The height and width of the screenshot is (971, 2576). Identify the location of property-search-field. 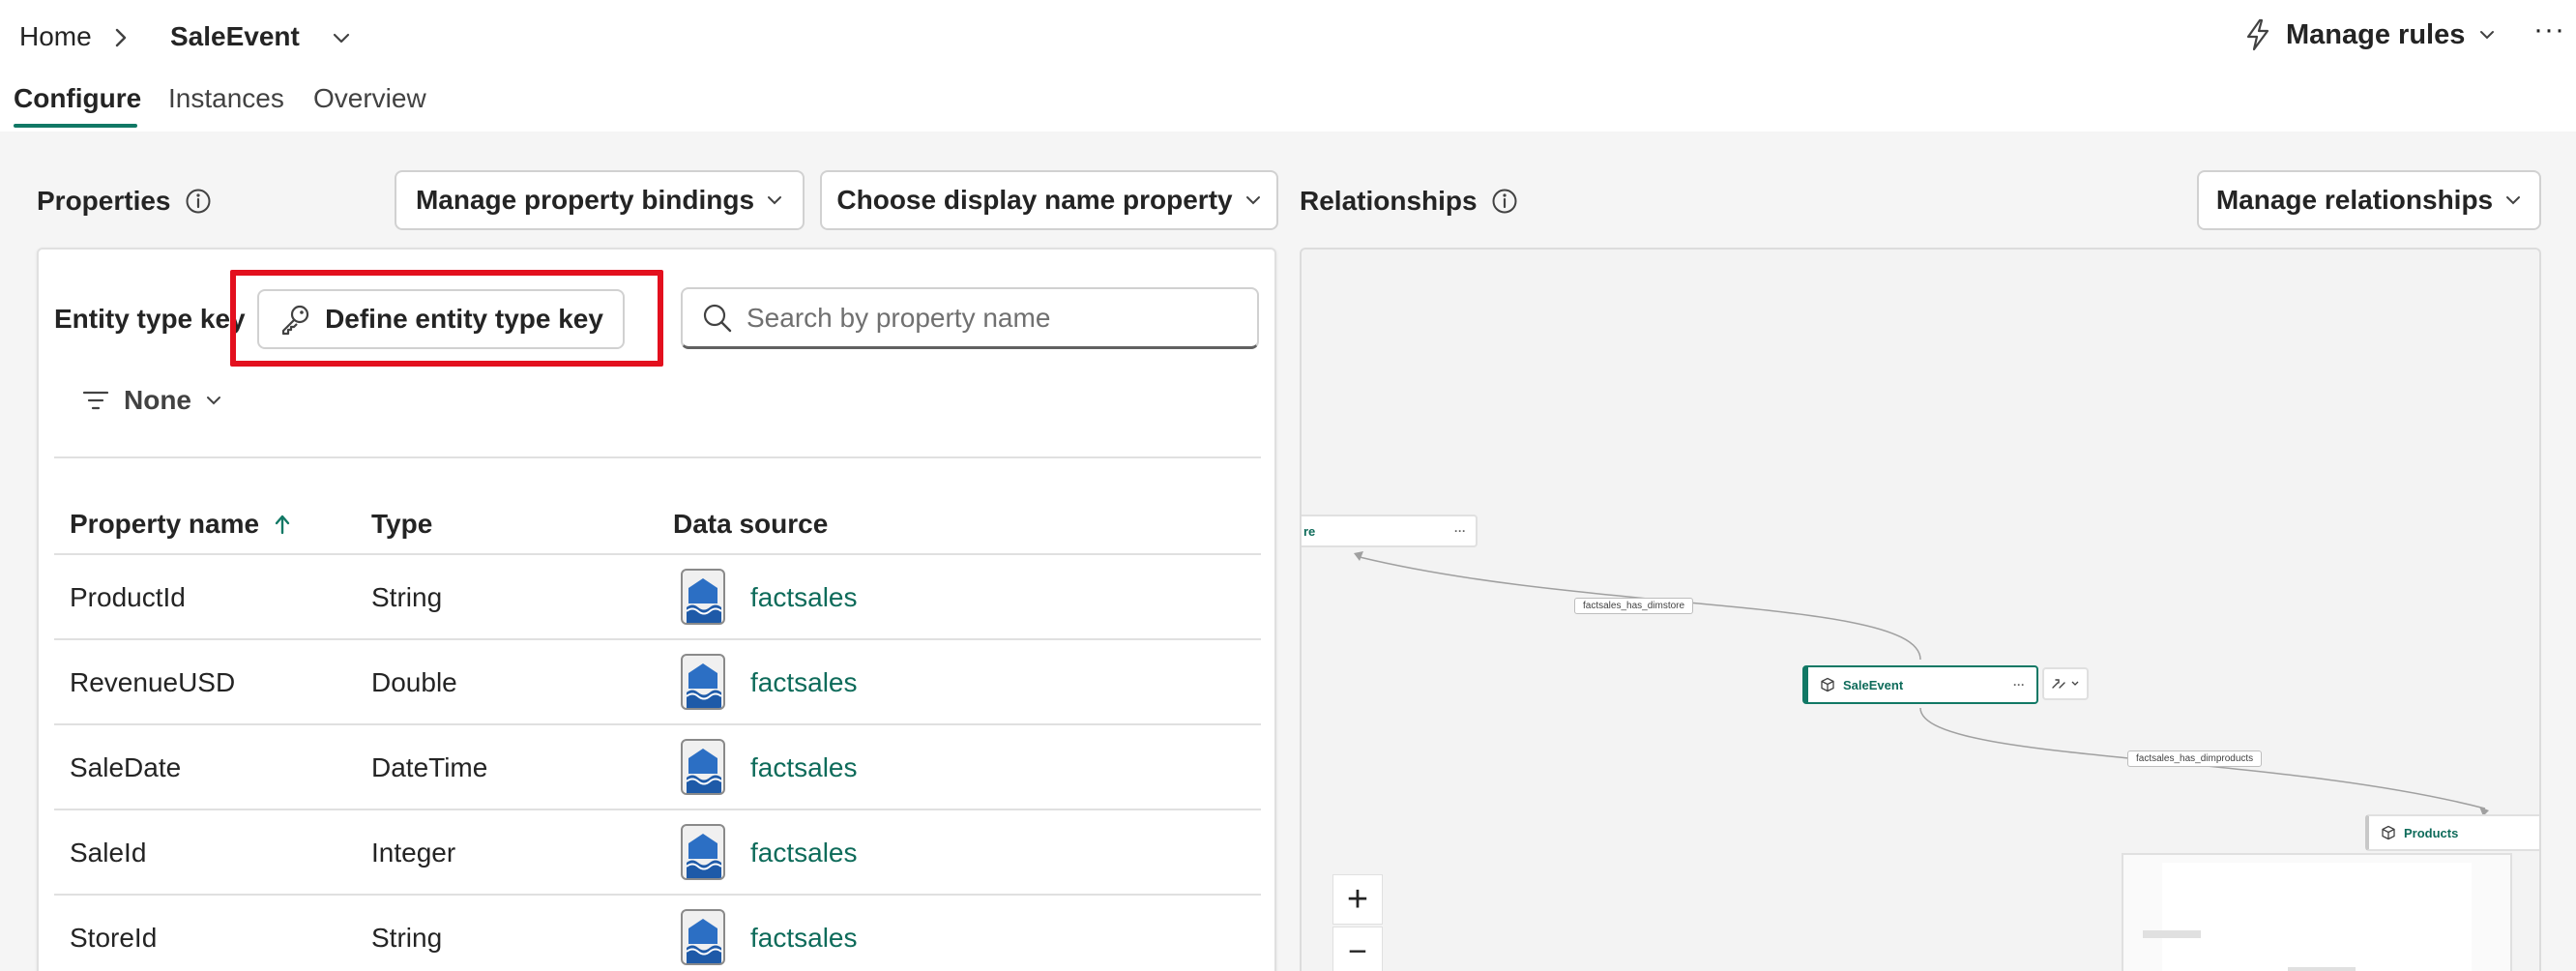
(970, 318).